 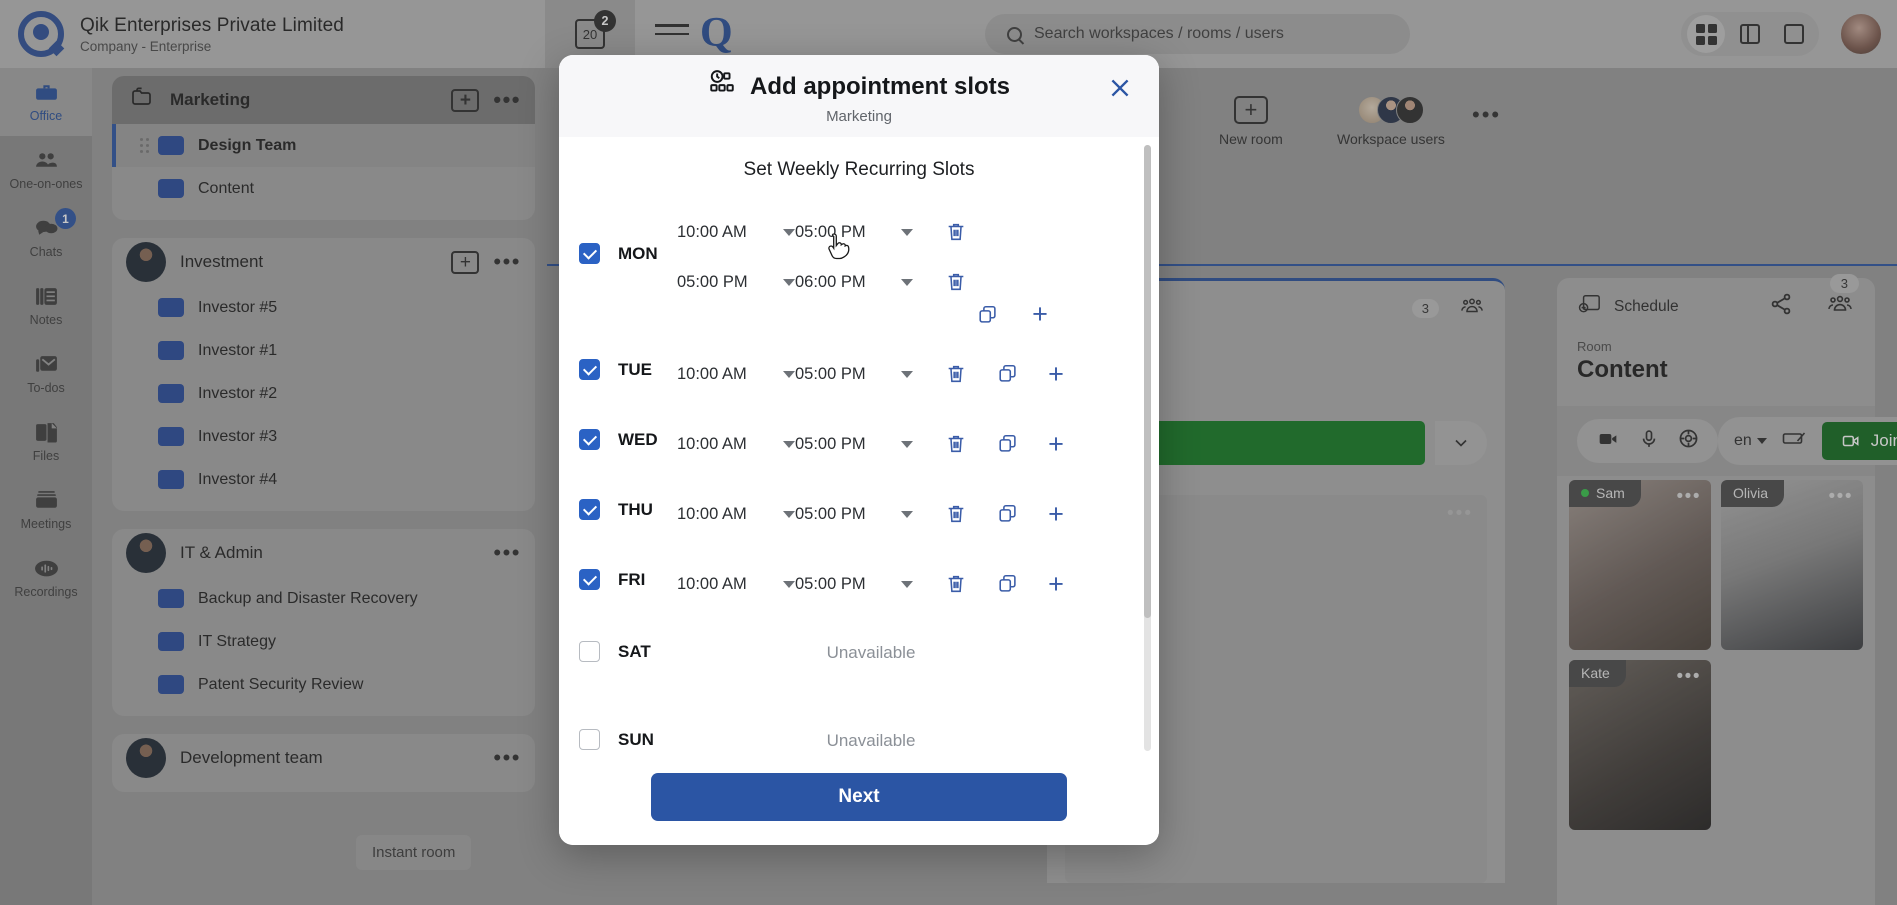 I want to click on slots-tue: 10:00 AM 05:00 PM +, so click(x=901, y=374).